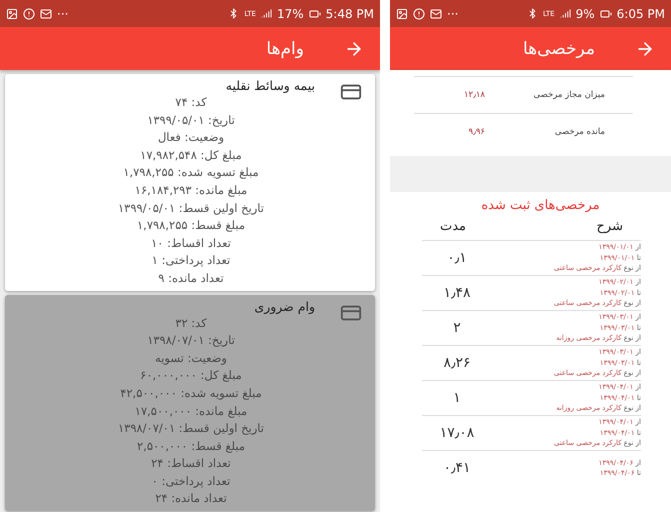  What do you see at coordinates (585, 13) in the screenshot?
I see `battery-percent: 9%` at bounding box center [585, 13].